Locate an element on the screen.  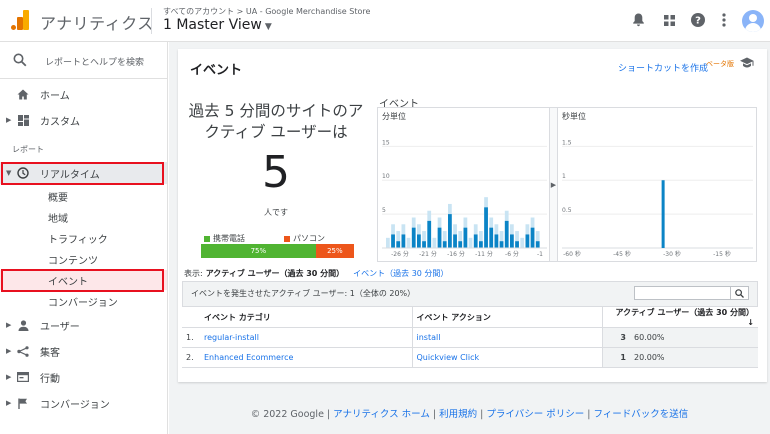
active-users-percent: 60.00% is located at coordinates (694, 337).